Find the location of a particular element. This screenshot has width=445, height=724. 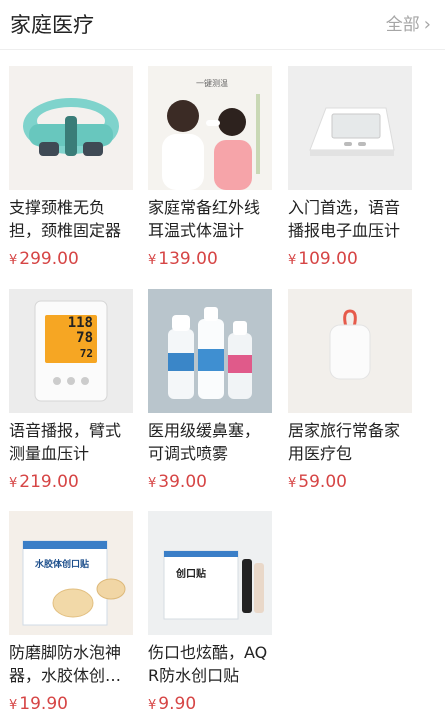

chevron-right-icon: › is located at coordinates (427, 24).